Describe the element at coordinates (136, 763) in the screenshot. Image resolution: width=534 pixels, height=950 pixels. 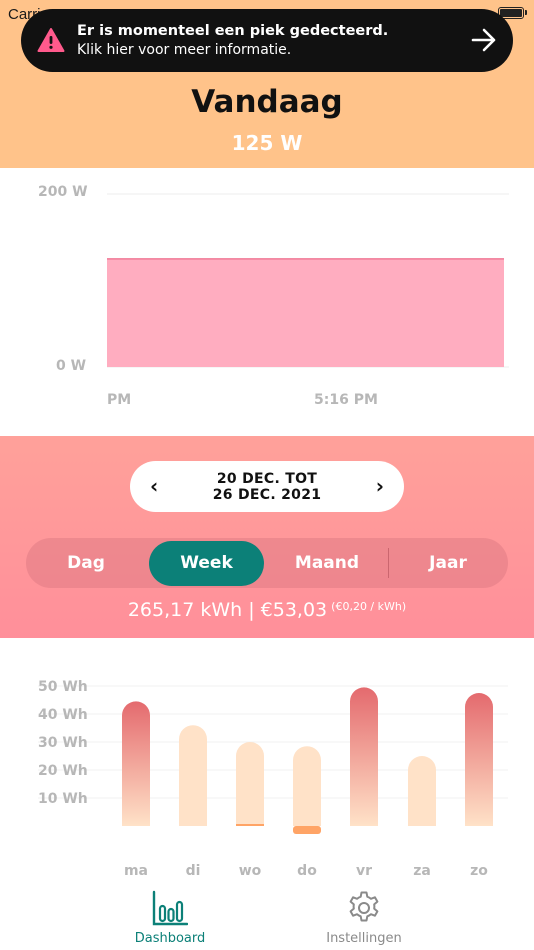
I see `week-bar-ma` at that location.